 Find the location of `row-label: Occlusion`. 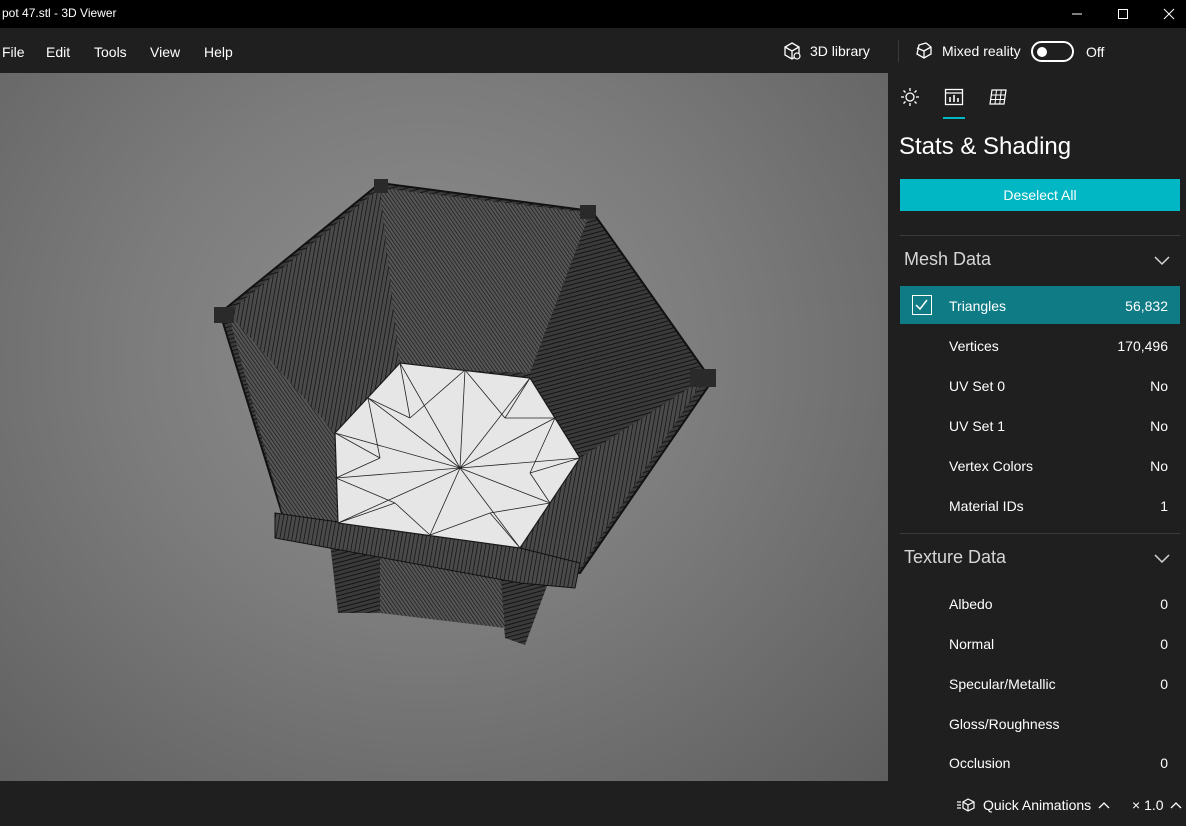

row-label: Occlusion is located at coordinates (980, 763).